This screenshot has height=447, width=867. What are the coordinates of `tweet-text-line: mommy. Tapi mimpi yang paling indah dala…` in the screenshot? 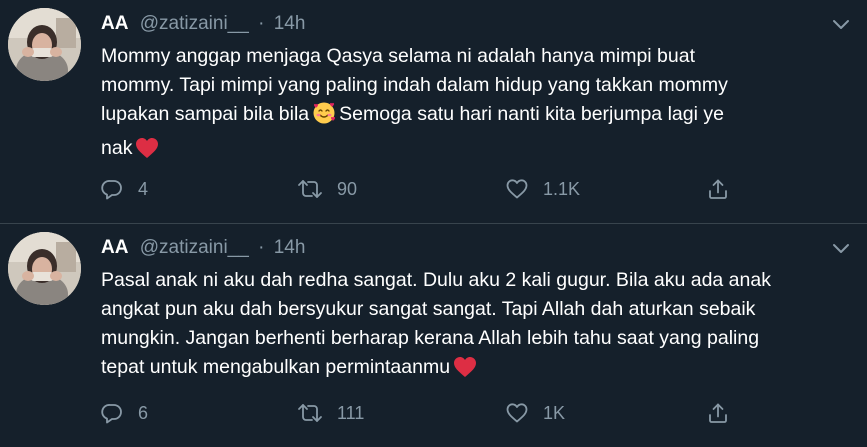 It's located at (414, 85).